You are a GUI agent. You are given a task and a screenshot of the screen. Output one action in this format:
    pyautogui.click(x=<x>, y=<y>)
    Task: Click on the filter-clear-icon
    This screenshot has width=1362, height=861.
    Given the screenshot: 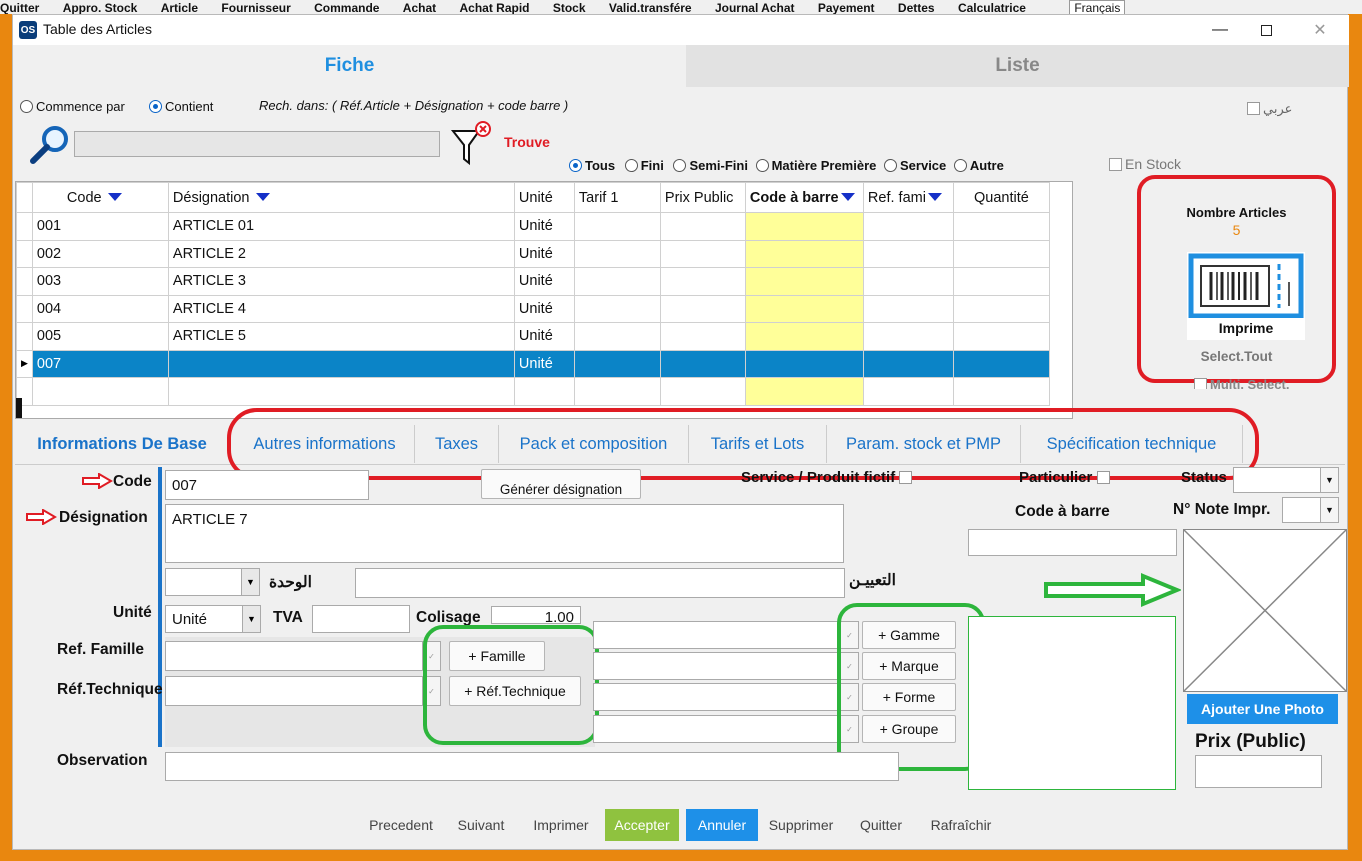 What is the action you would take?
    pyautogui.click(x=472, y=143)
    